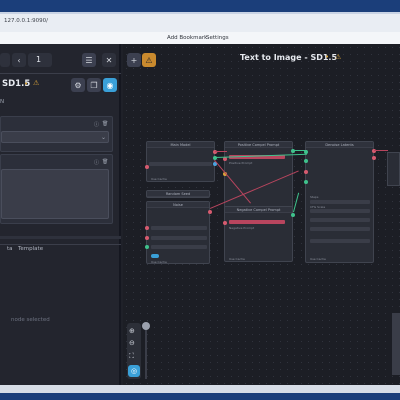 The width and height of the screenshot is (400, 400). I want to click on counter-value: 1, so click(39, 59).